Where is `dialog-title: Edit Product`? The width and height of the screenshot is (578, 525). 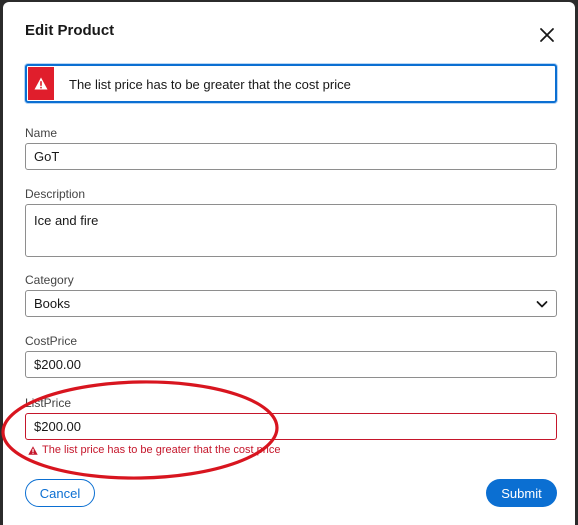 dialog-title: Edit Product is located at coordinates (70, 30).